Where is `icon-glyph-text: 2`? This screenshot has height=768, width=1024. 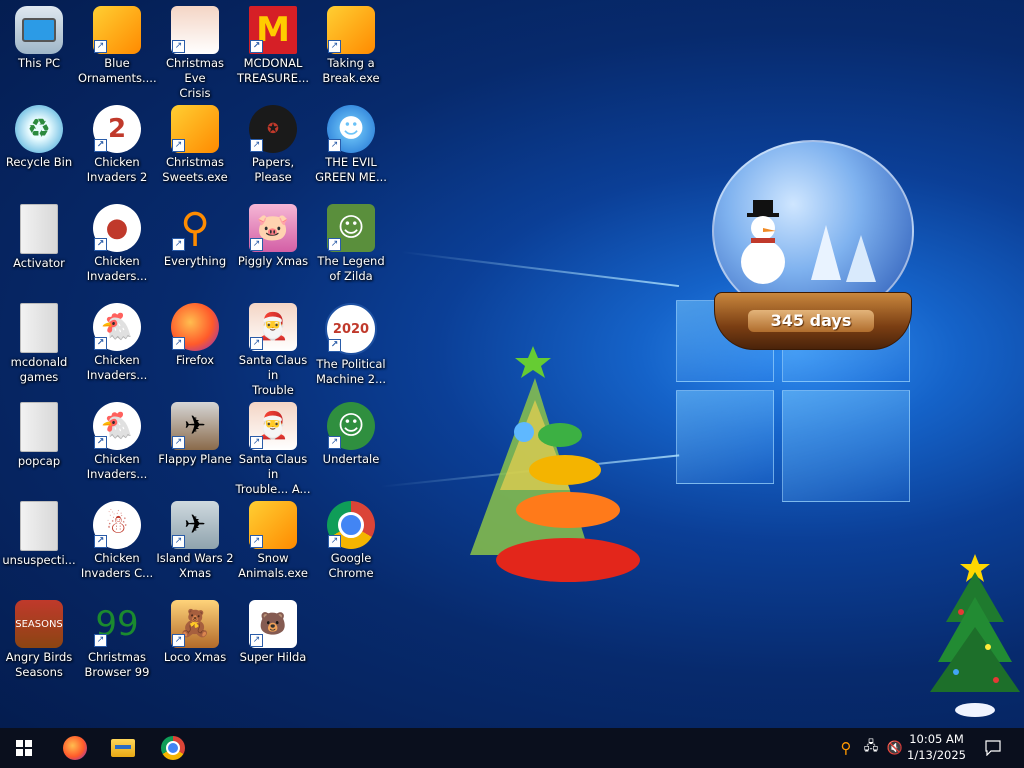
icon-glyph-text: 2 is located at coordinates (117, 129).